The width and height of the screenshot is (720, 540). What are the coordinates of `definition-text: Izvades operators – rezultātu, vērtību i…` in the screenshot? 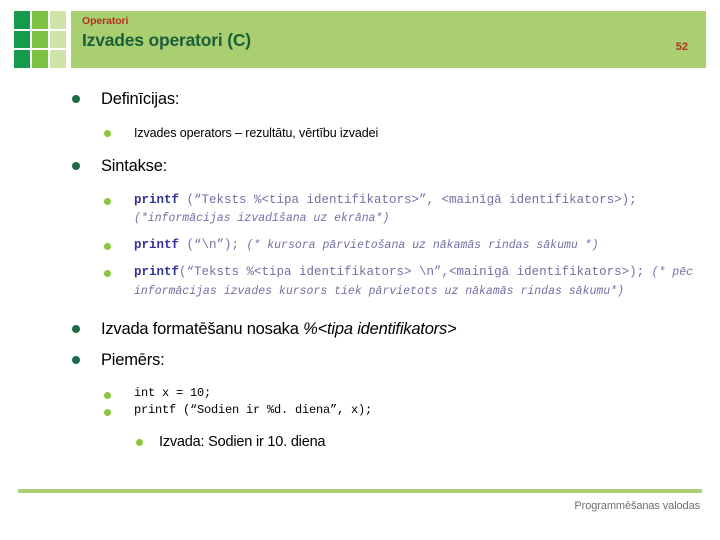 It's located at (256, 133).